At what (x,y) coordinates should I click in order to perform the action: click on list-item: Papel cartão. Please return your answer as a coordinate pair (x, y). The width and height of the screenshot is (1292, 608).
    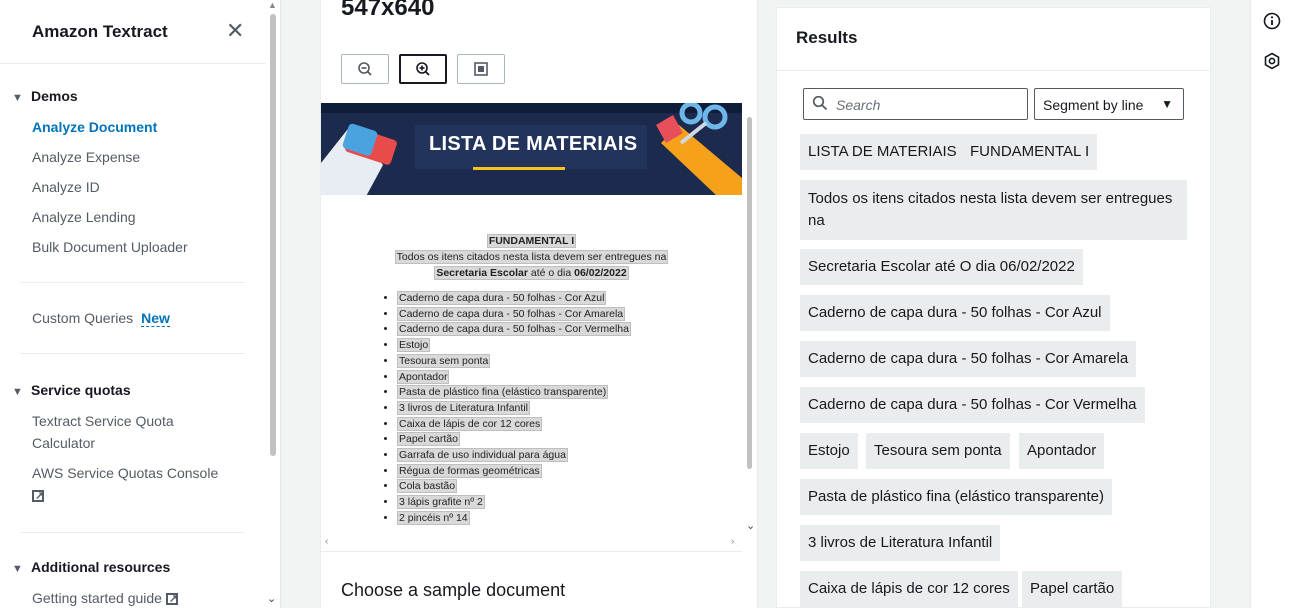
    Looking at the image, I should click on (569, 440).